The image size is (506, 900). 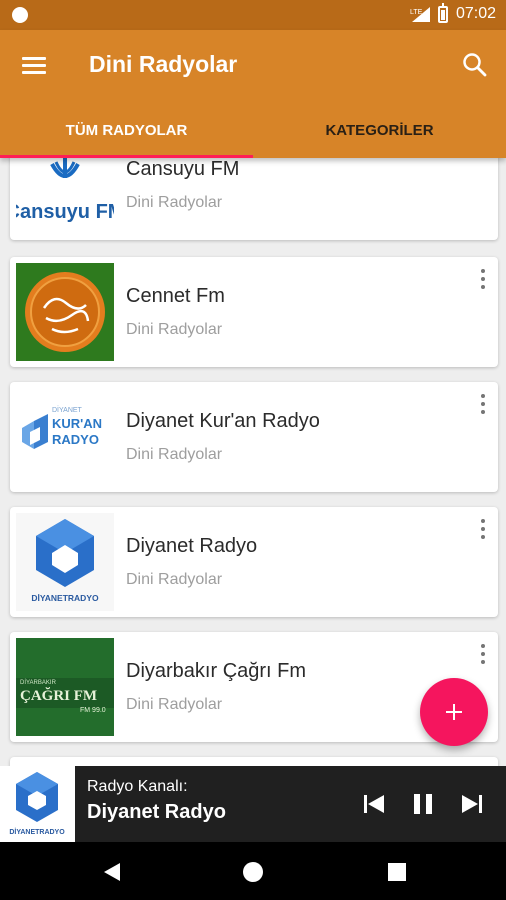 I want to click on menu-icon, so click(x=35, y=65).